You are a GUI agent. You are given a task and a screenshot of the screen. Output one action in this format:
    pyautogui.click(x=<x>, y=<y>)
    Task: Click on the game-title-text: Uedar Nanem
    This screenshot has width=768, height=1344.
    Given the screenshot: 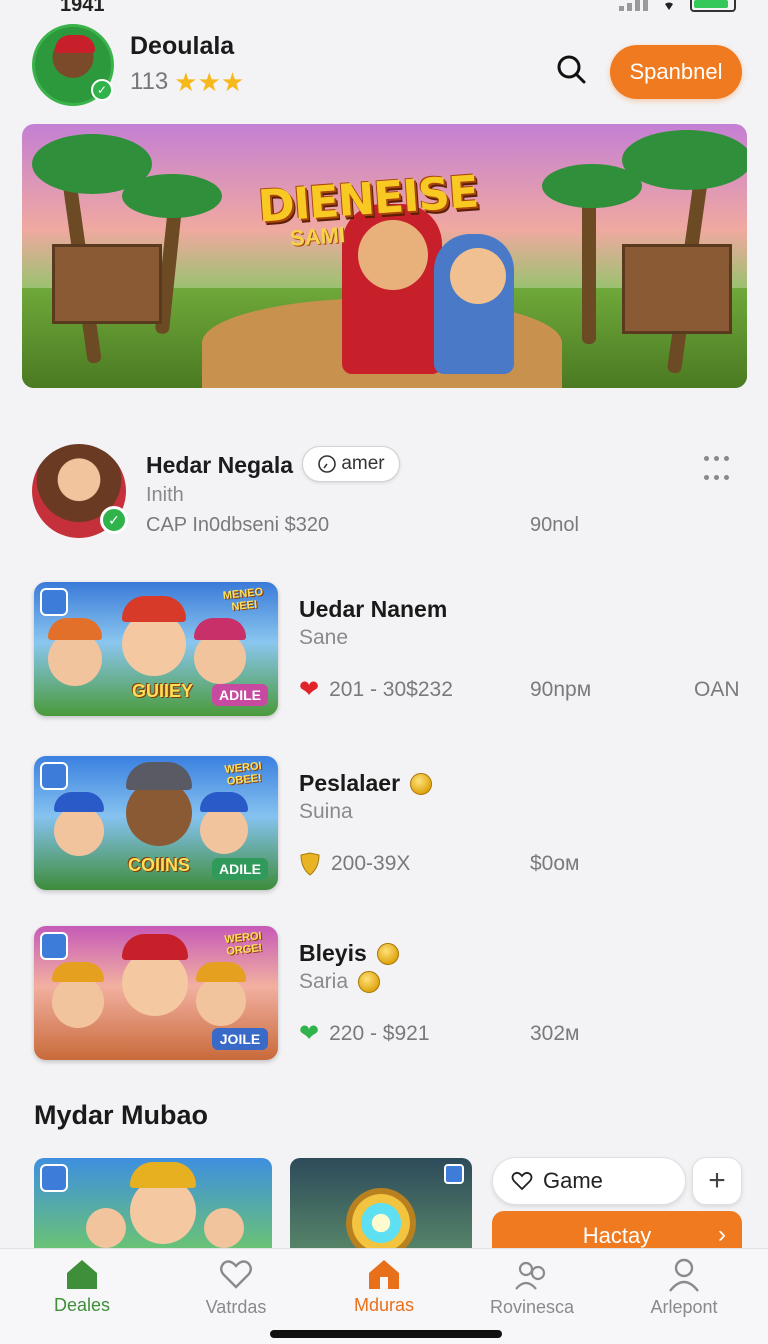 What is the action you would take?
    pyautogui.click(x=373, y=609)
    